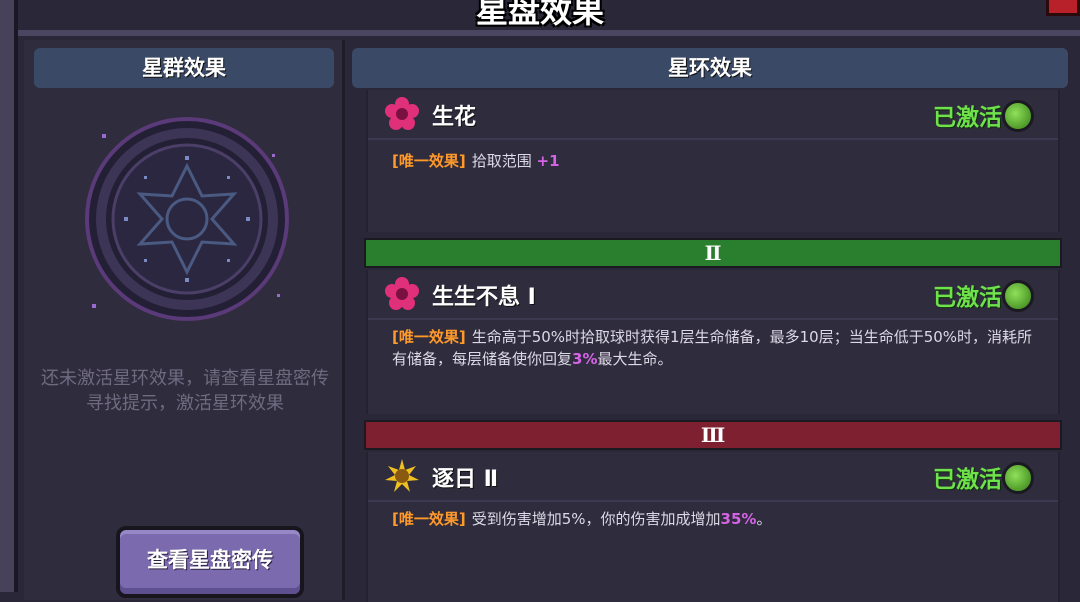  I want to click on window-frame, so click(9, 296).